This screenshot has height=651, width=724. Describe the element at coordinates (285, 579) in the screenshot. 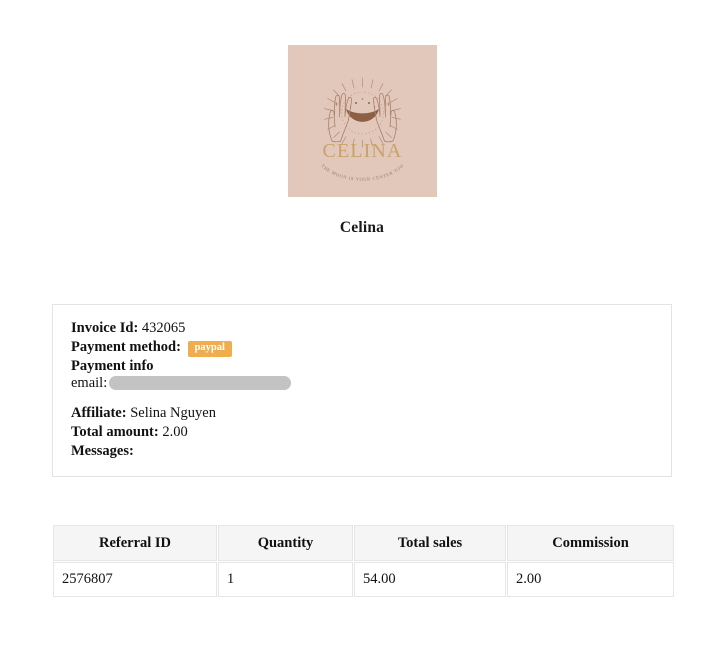

I see `cell-quantity: 1` at that location.